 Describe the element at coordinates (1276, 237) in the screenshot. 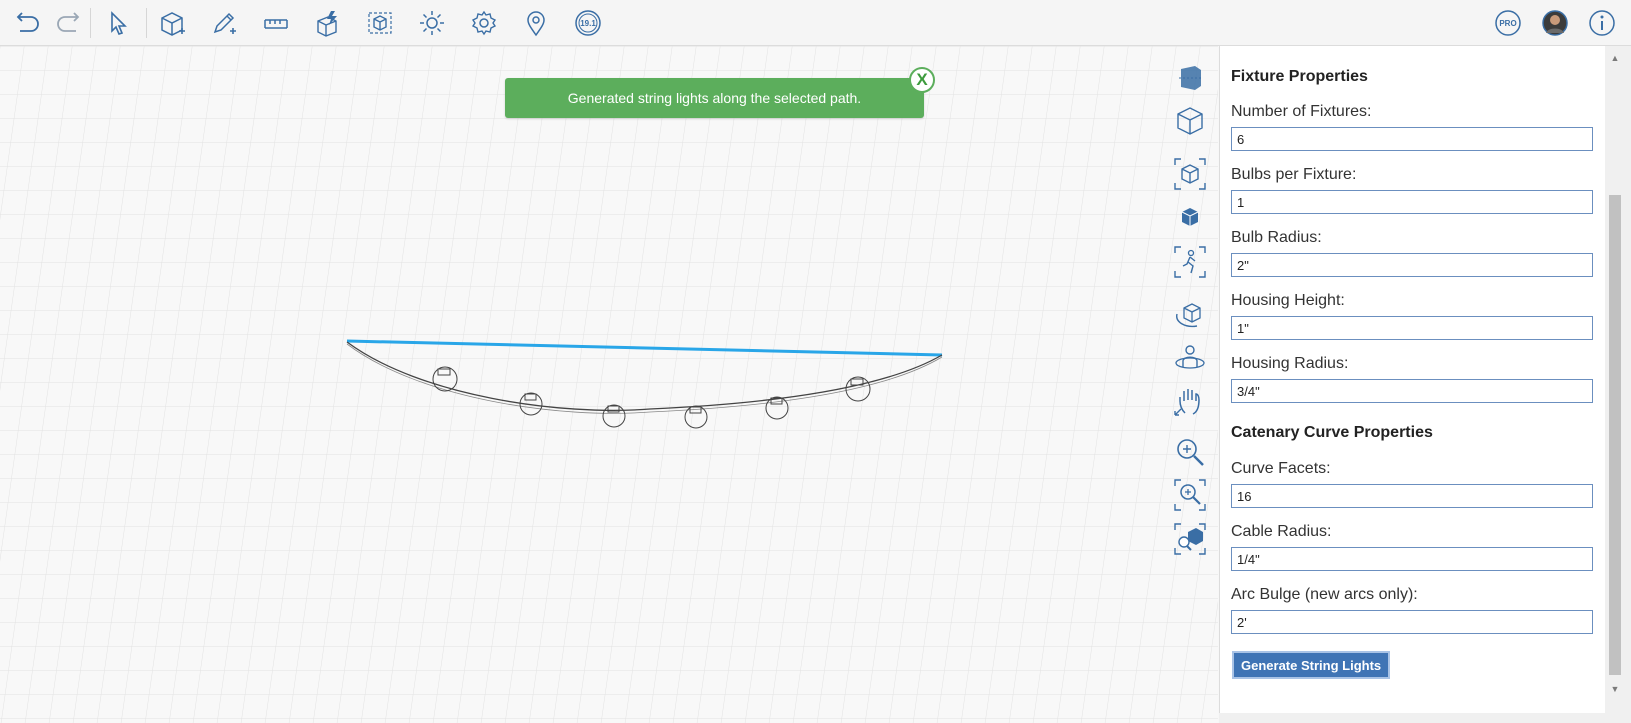

I see `bulb-radius-label: Bulb Radius:` at that location.